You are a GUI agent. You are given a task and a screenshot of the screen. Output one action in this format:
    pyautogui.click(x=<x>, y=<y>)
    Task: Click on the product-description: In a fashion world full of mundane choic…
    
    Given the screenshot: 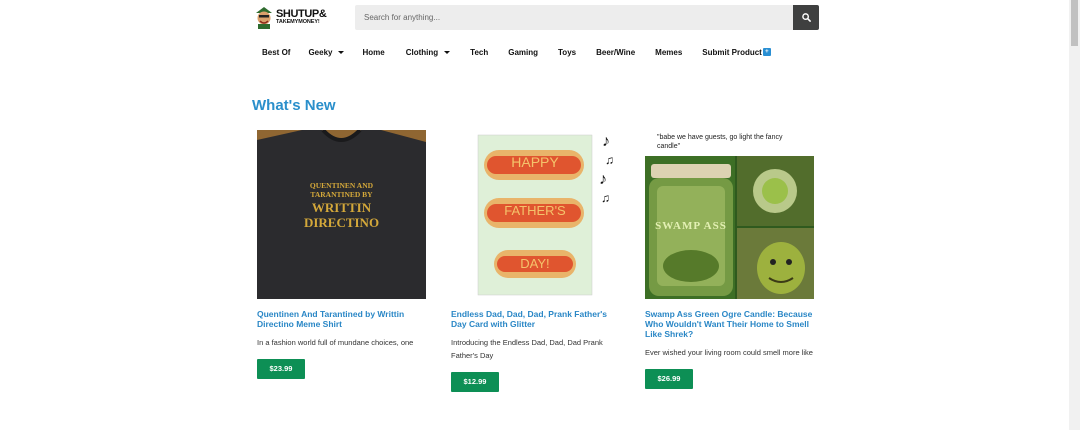 What is the action you would take?
    pyautogui.click(x=335, y=342)
    